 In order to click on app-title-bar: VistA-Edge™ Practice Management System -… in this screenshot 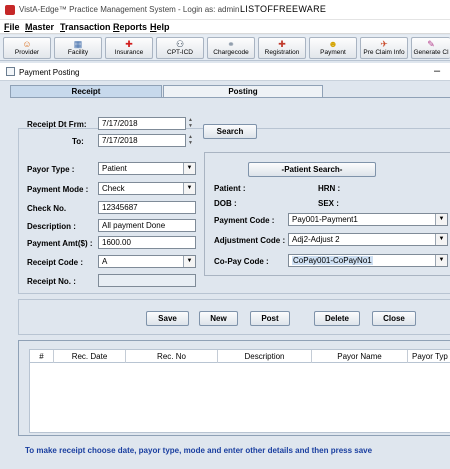, I will do `click(225, 10)`.